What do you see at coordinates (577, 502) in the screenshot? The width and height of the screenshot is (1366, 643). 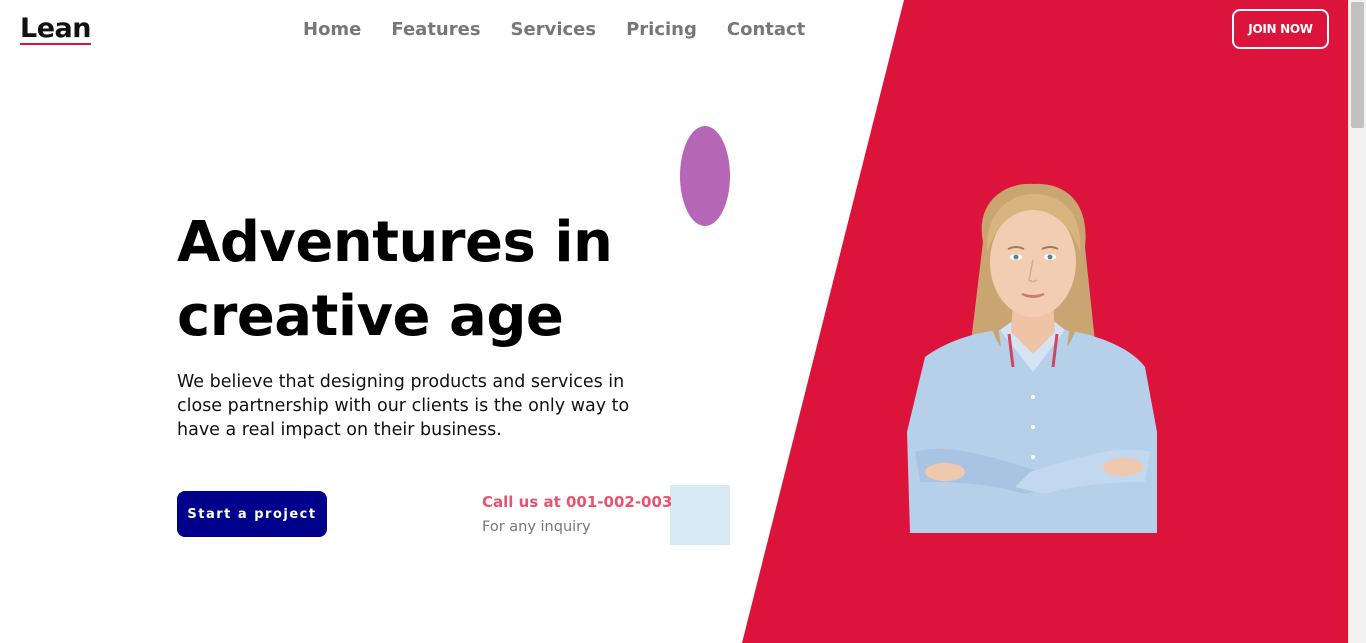 I see `call-us-text: Call us at 001-002-003` at bounding box center [577, 502].